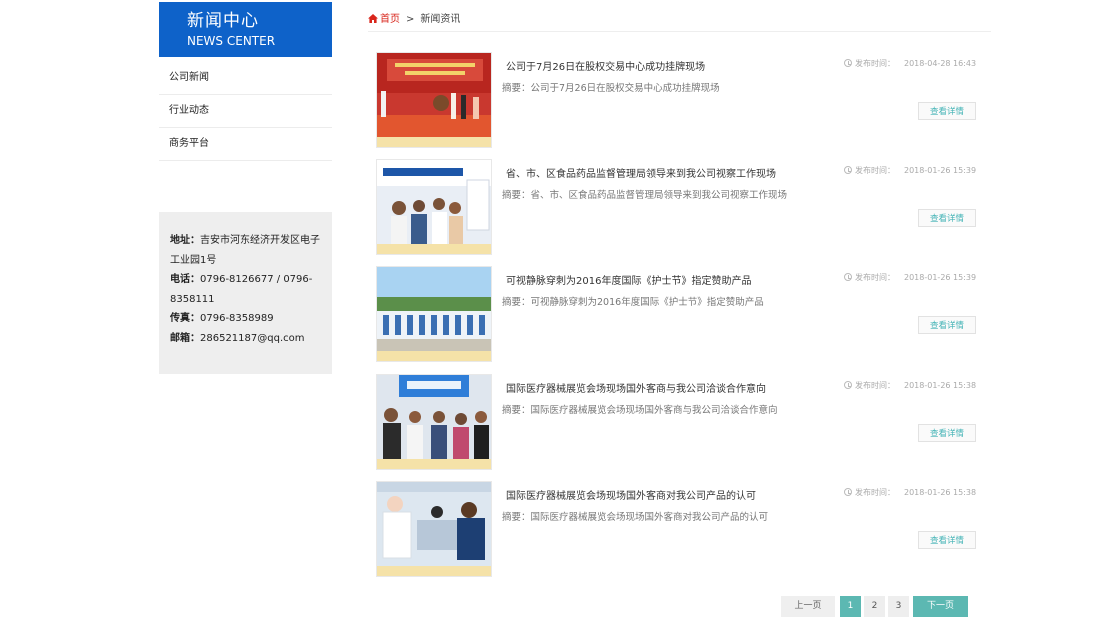 This screenshot has width=1100, height=618. I want to click on news-summary: 摘要：可视静脉穿刺为2016年度国际《护士节》指定赞助产品, so click(633, 302).